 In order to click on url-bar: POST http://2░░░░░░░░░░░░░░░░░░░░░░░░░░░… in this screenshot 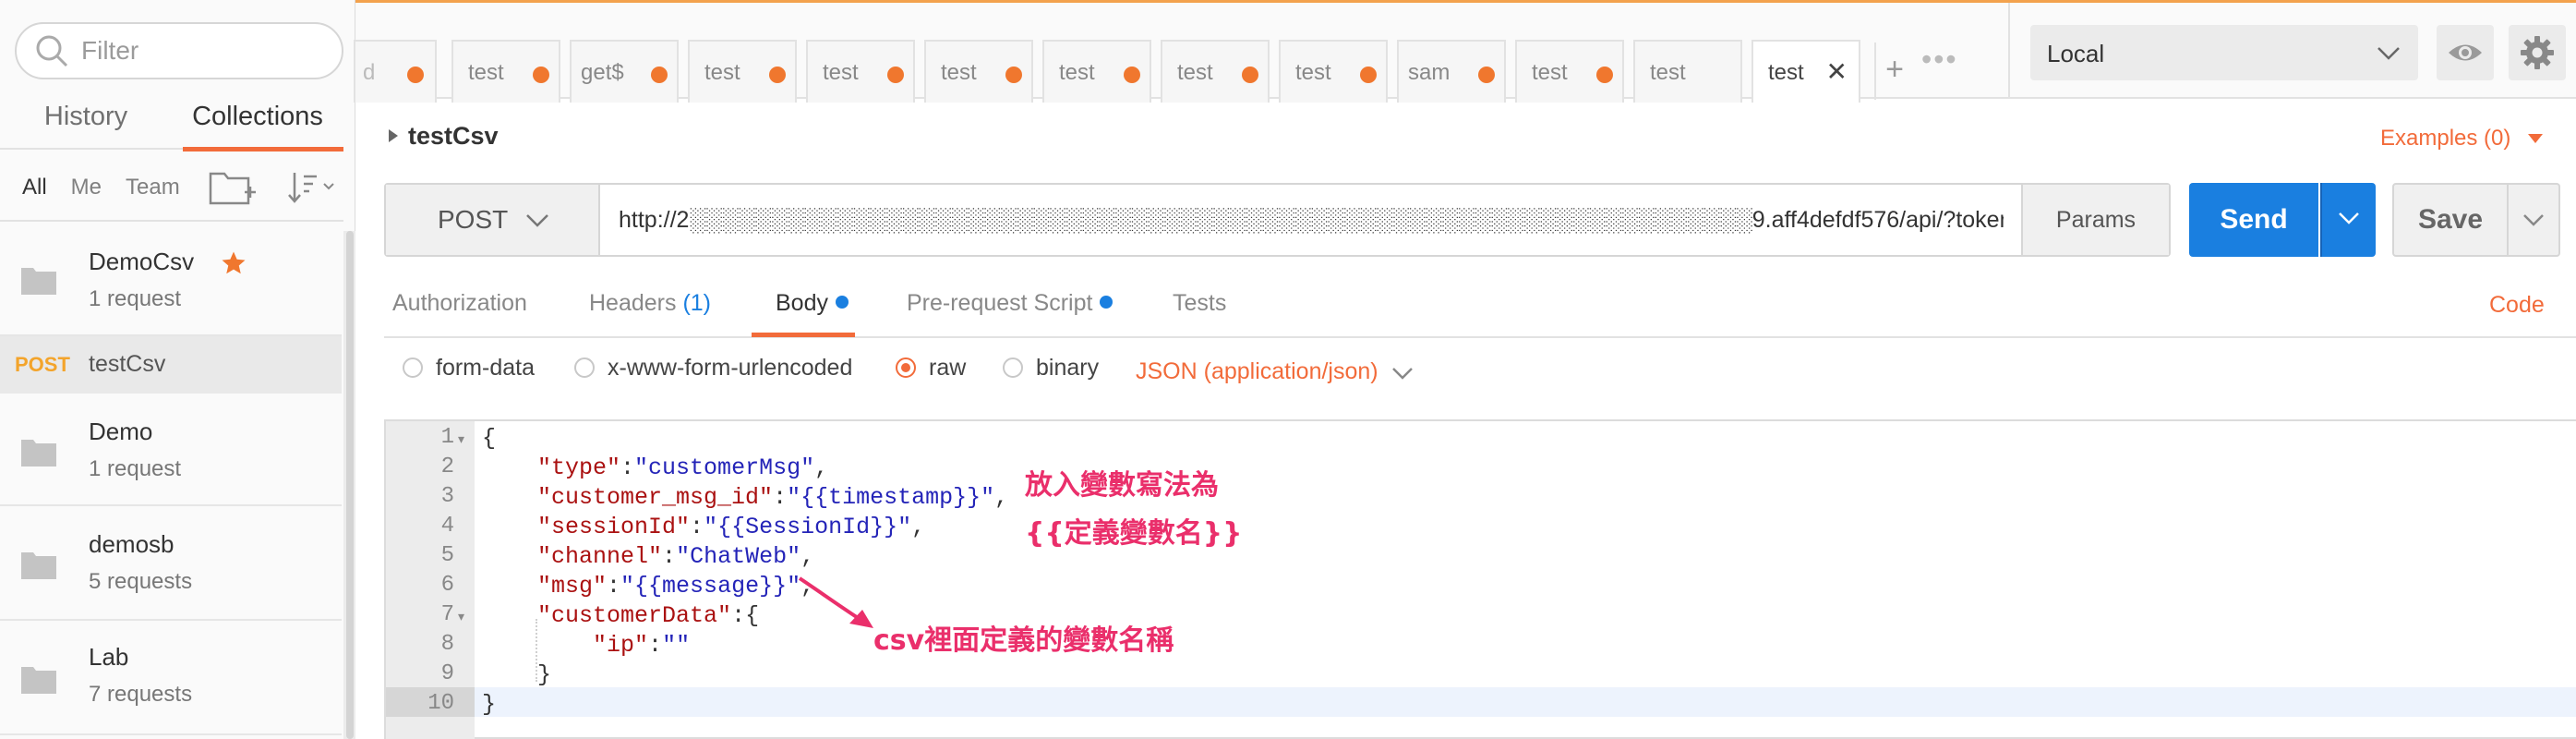, I will do `click(1277, 220)`.